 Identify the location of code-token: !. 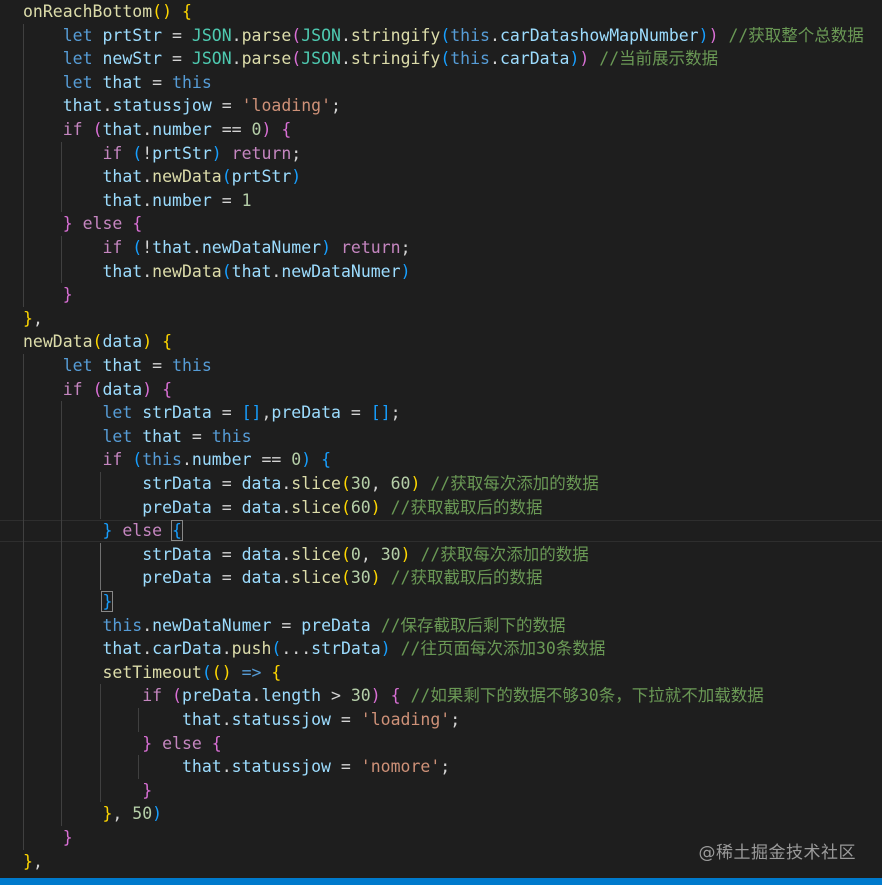
(147, 153).